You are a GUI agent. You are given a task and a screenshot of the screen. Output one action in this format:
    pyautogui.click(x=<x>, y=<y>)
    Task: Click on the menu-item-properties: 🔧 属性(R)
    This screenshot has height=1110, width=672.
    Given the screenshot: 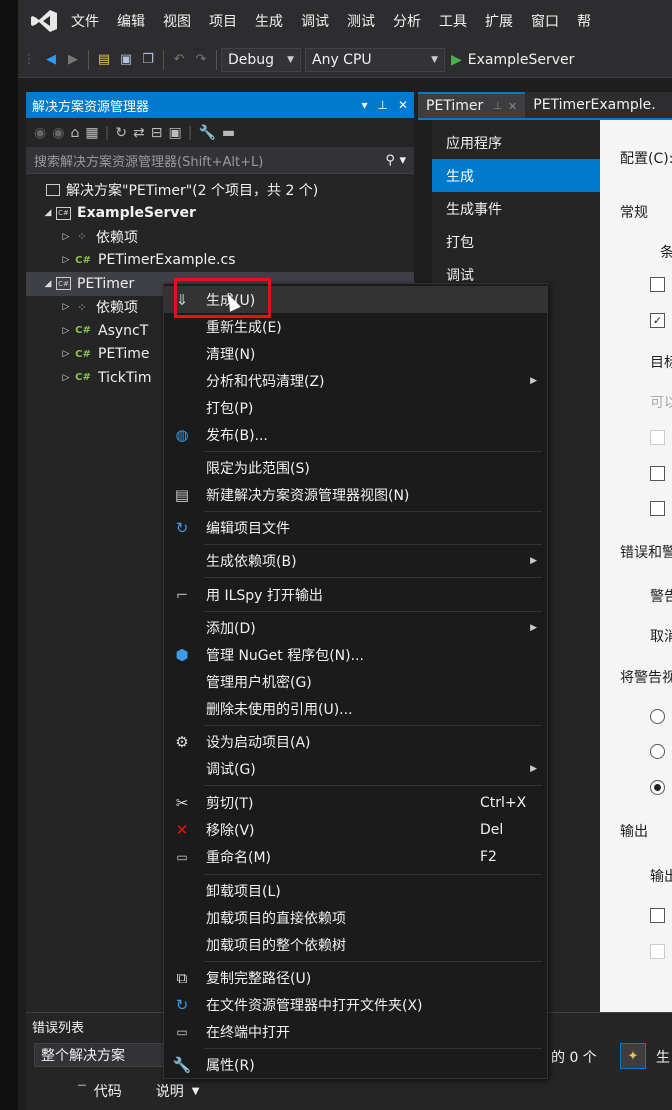 What is the action you would take?
    pyautogui.click(x=355, y=1064)
    